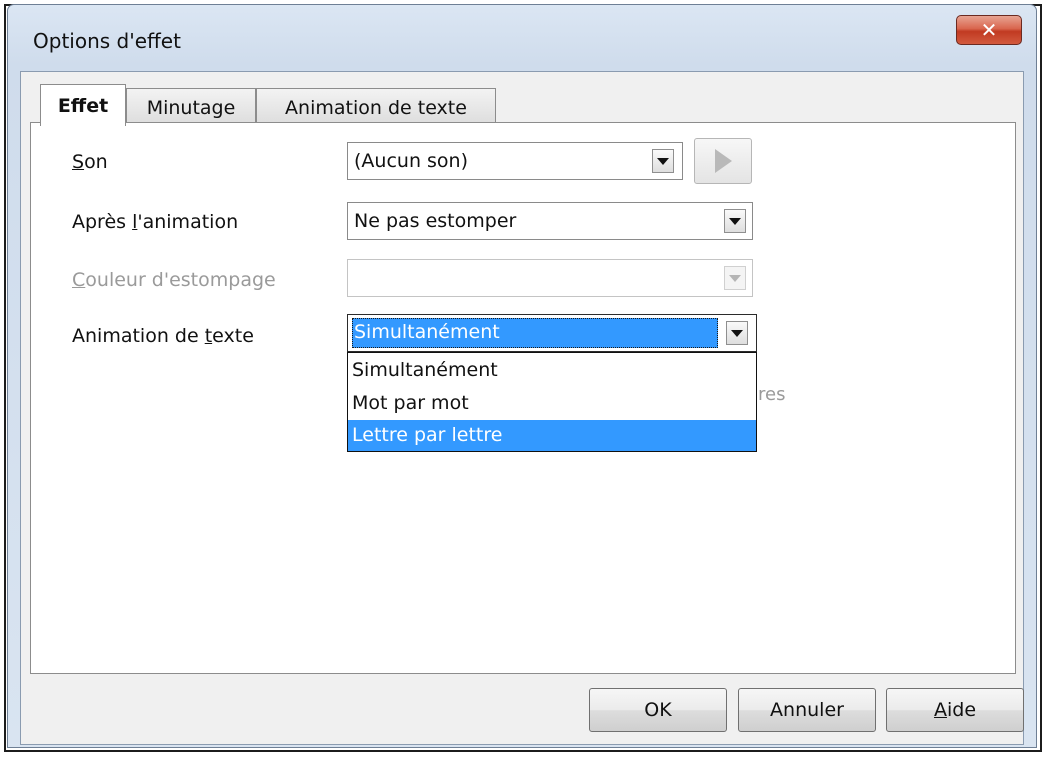 This screenshot has width=1048, height=758. Describe the element at coordinates (188, 222) in the screenshot. I see `label-text: 'animation` at that location.